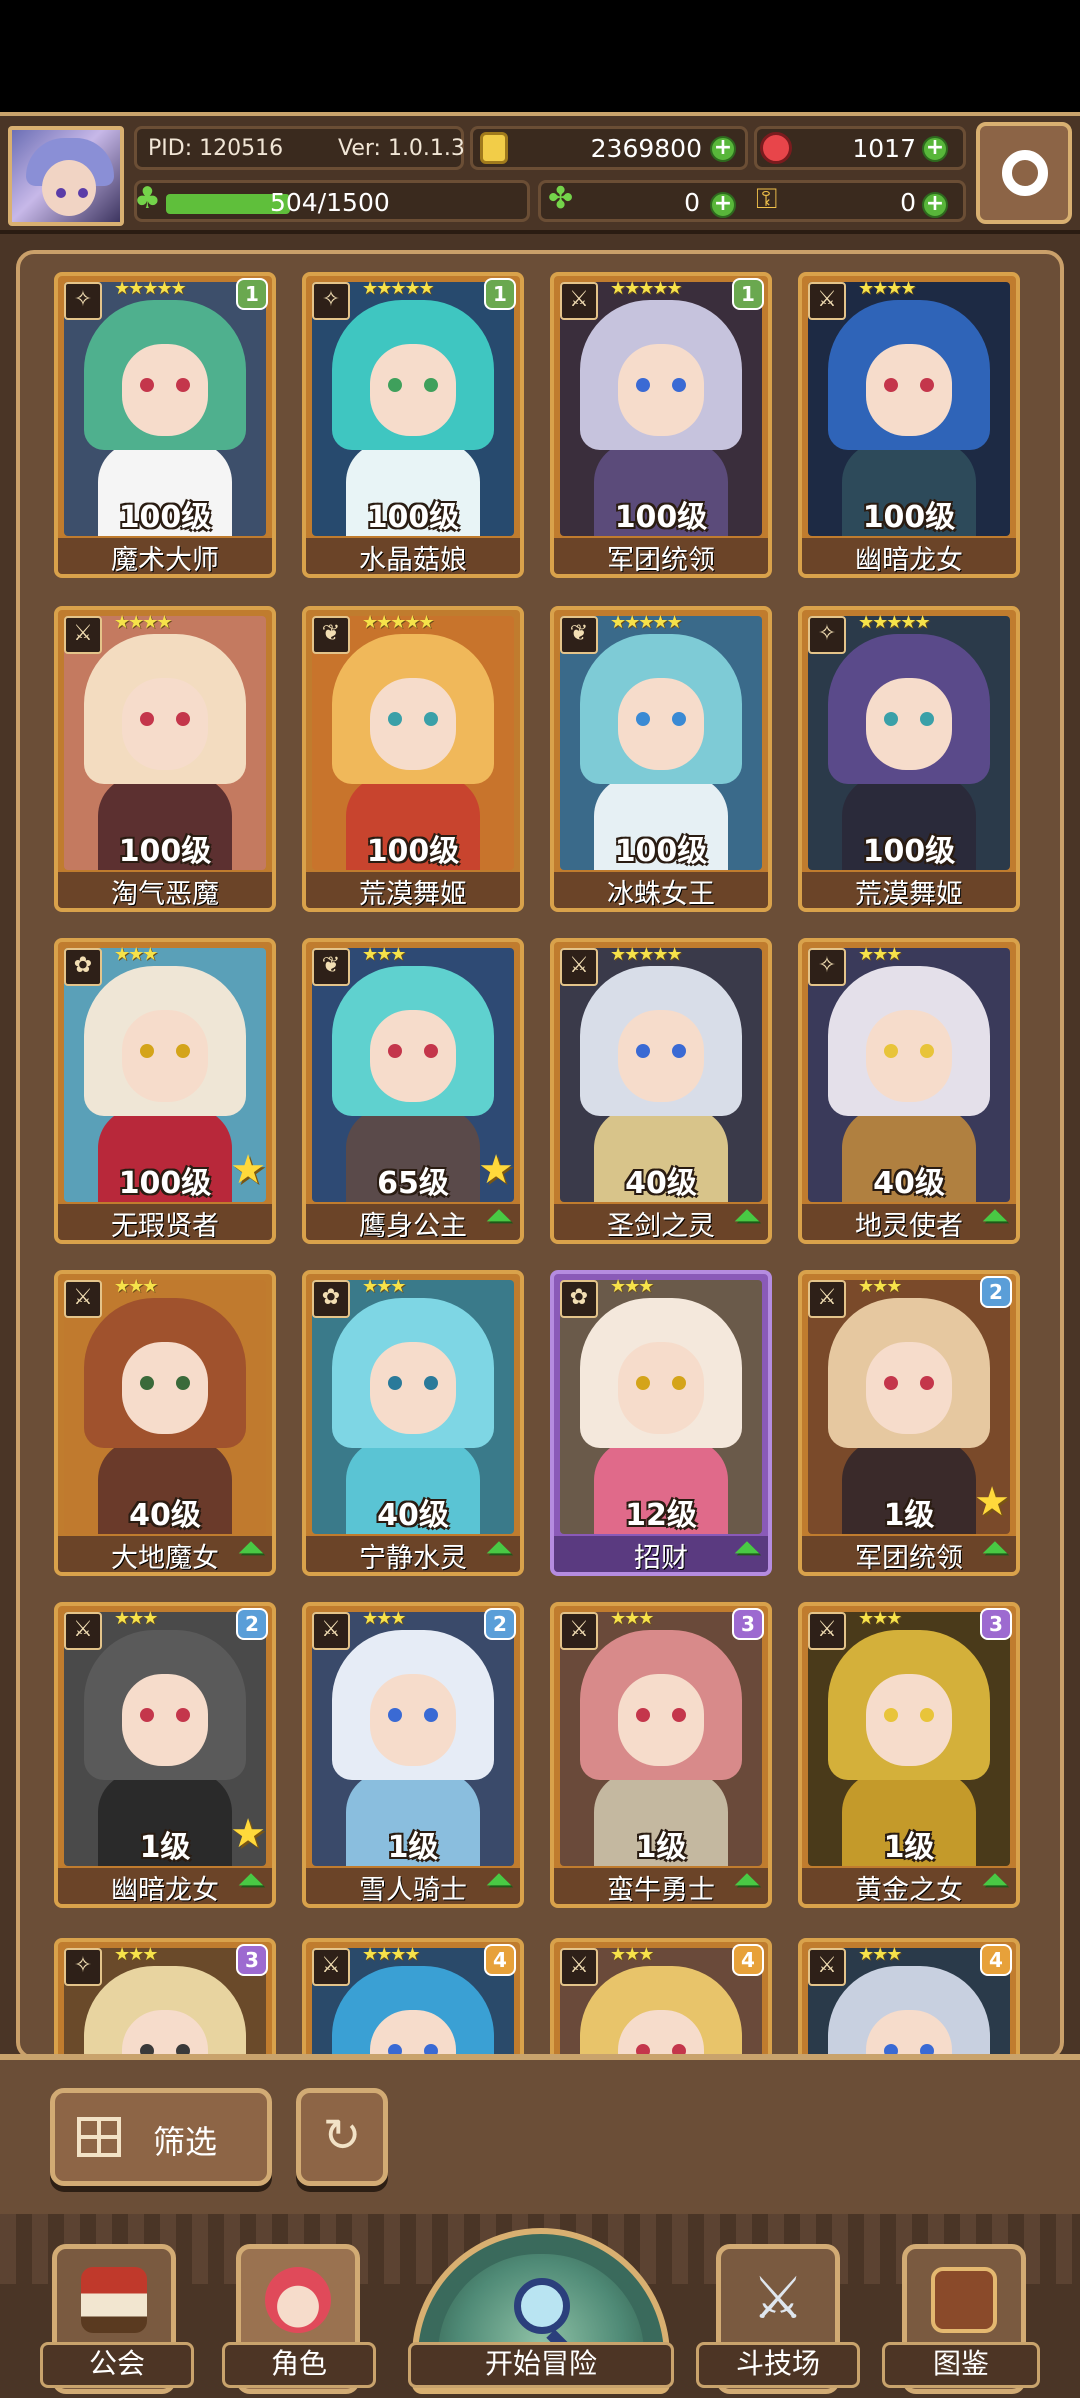 This screenshot has height=2398, width=1080. I want to click on nav-guild-label: 公会, so click(117, 2365).